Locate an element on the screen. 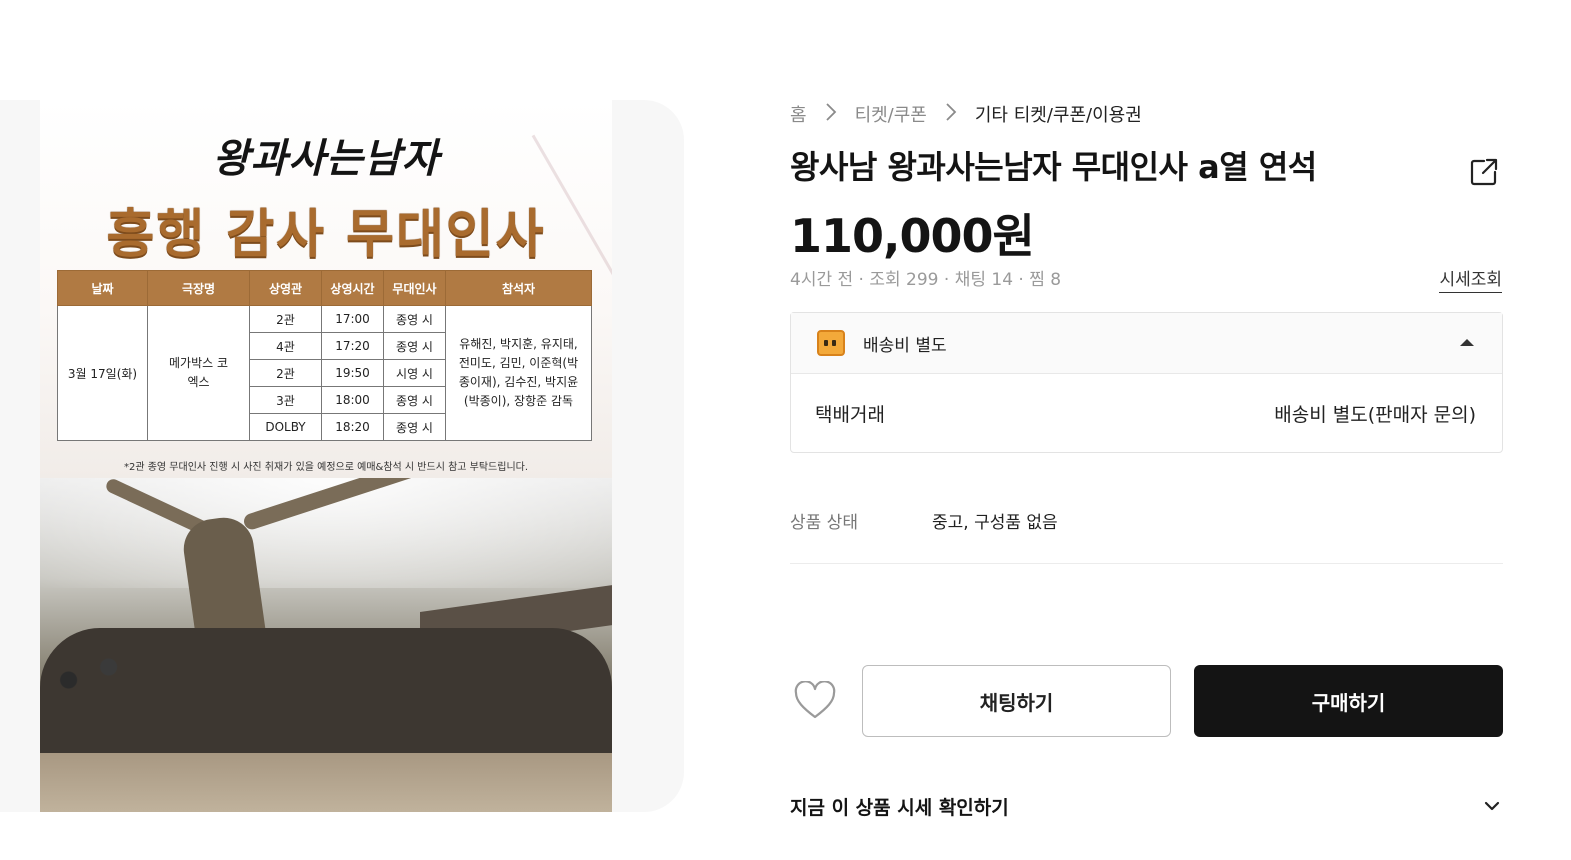 The width and height of the screenshot is (1571, 860). product-title: 왕사남 왕과사는남자 무대인사 a열 연석 is located at coordinates (1053, 167).